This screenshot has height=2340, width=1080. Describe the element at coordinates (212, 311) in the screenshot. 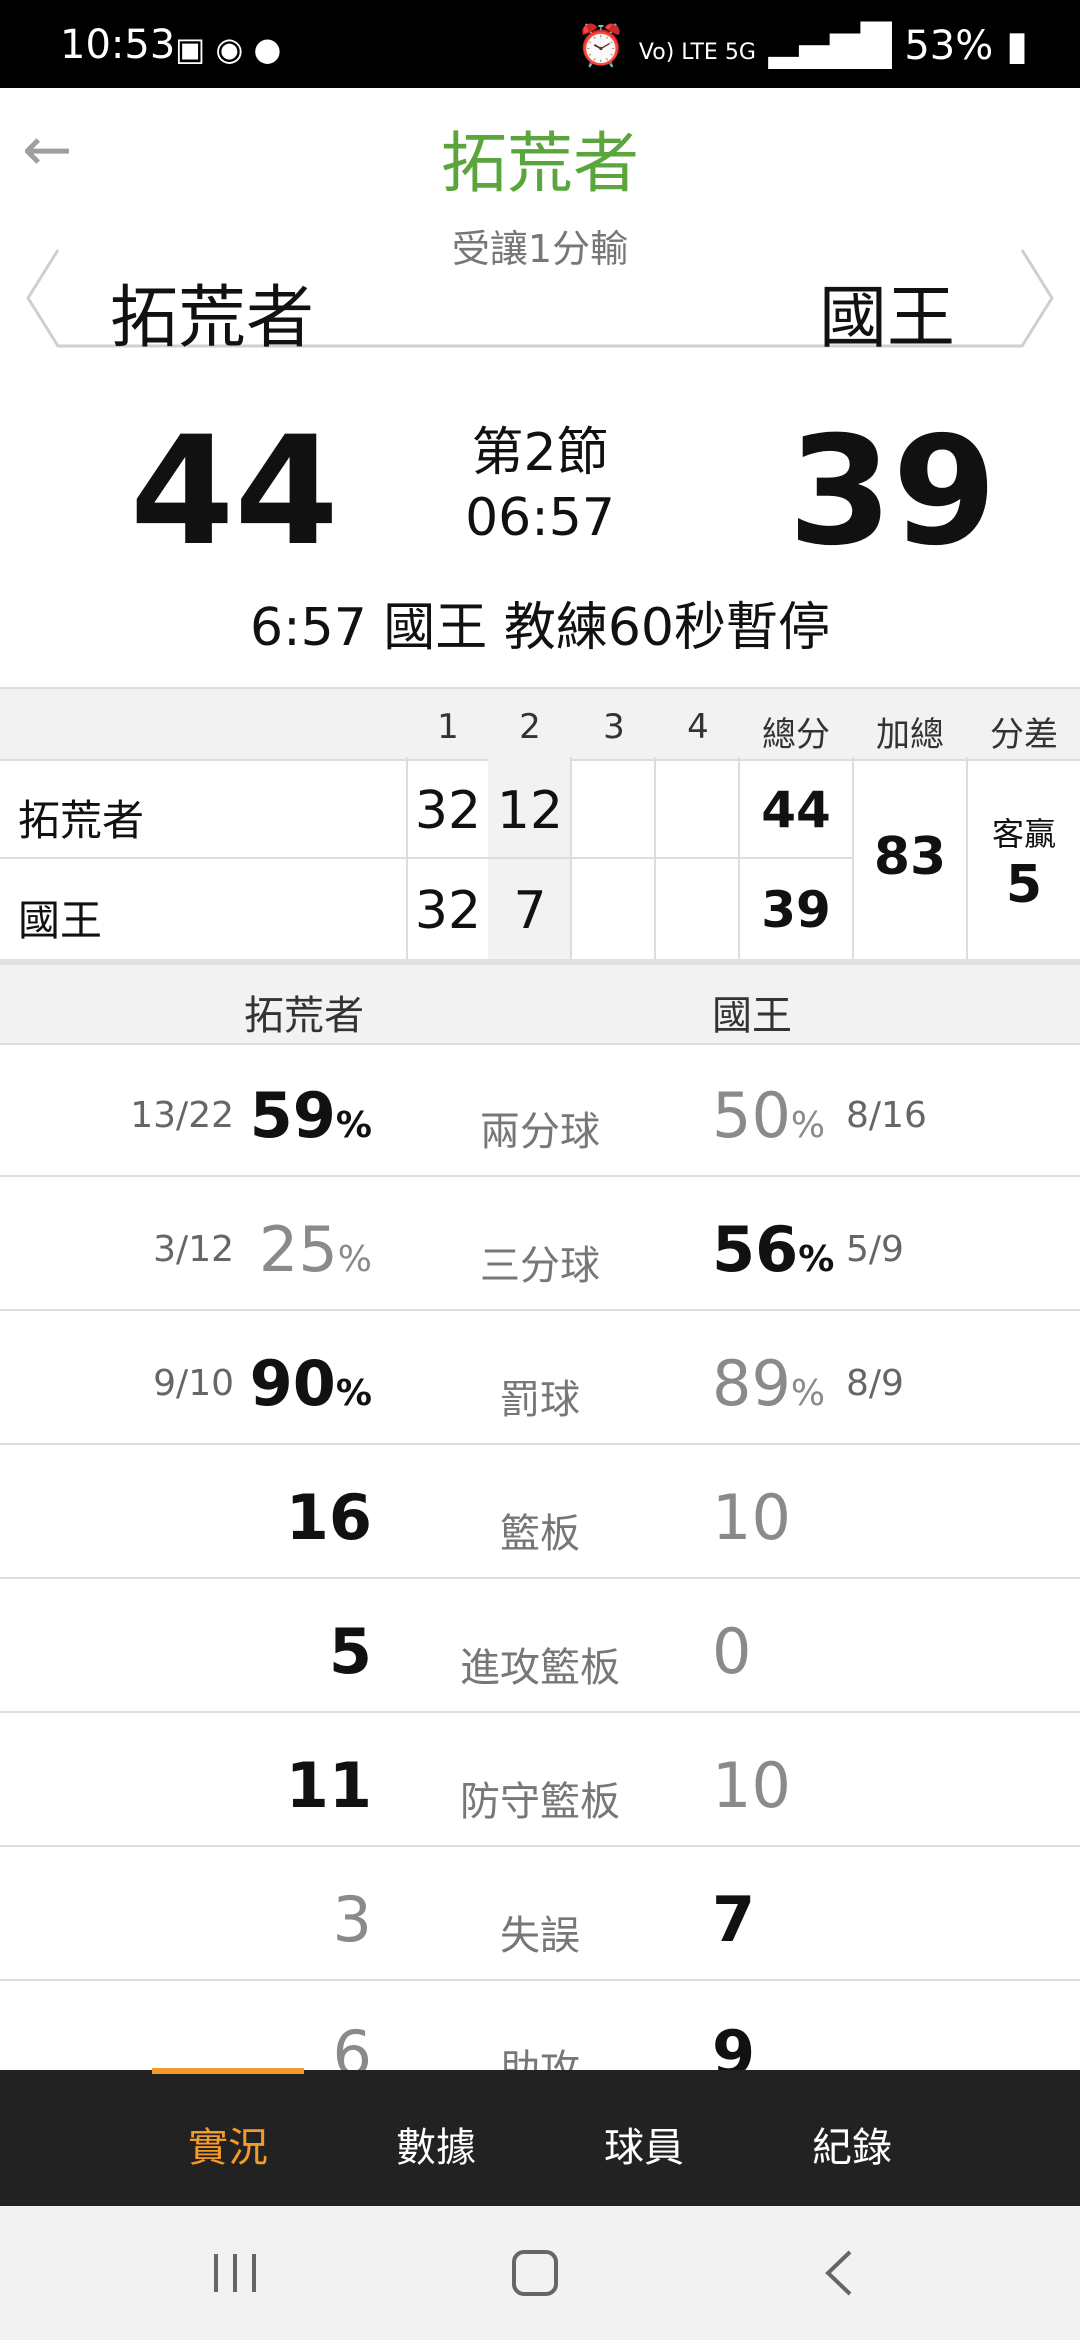

I see `home-team-name: 拓荒者` at that location.